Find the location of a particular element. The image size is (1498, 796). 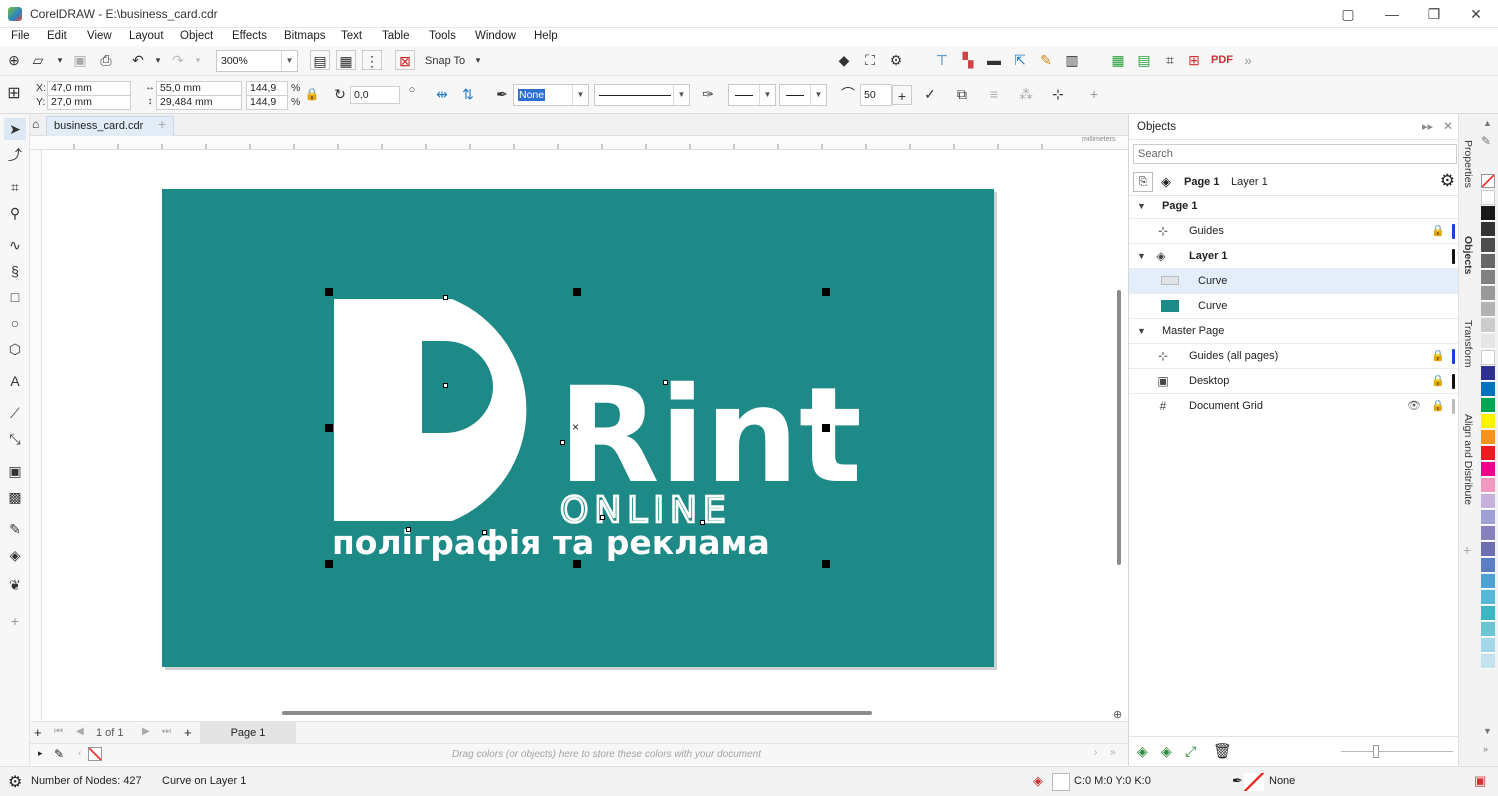

redo-icon: ↷ is located at coordinates (178, 60).